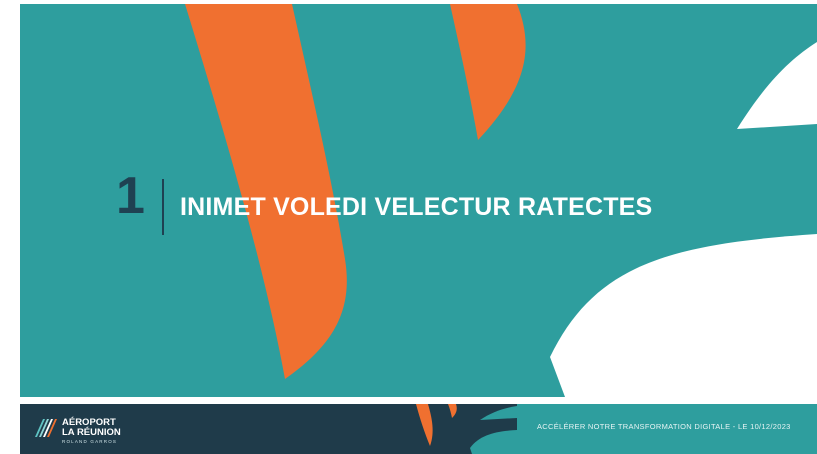 The height and width of the screenshot is (454, 817). Describe the element at coordinates (91, 432) in the screenshot. I see `logo-line-2: LA RÉUNION` at that location.